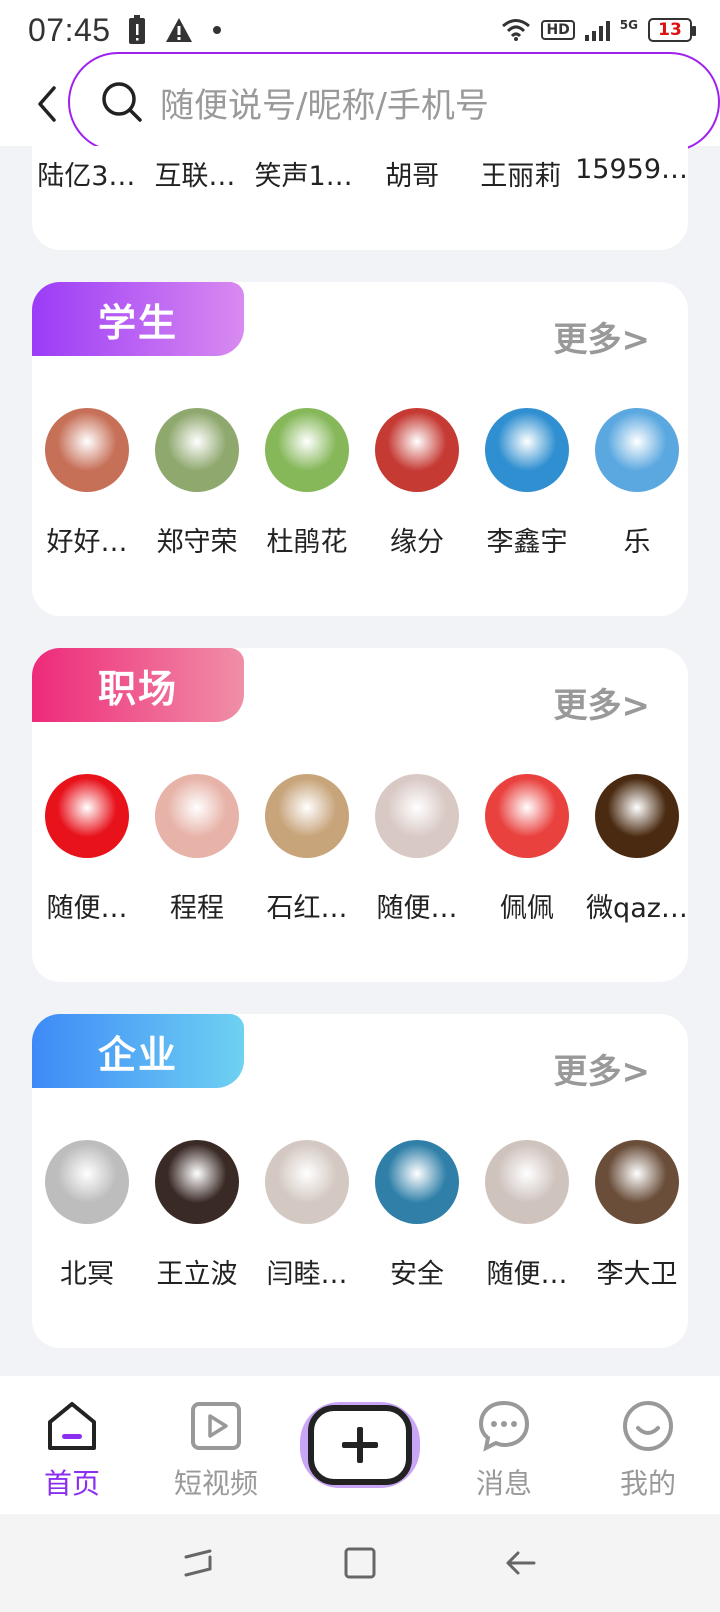 This screenshot has height=1612, width=720. What do you see at coordinates (602, 336) in the screenshot?
I see `more-link-student: 更多>` at bounding box center [602, 336].